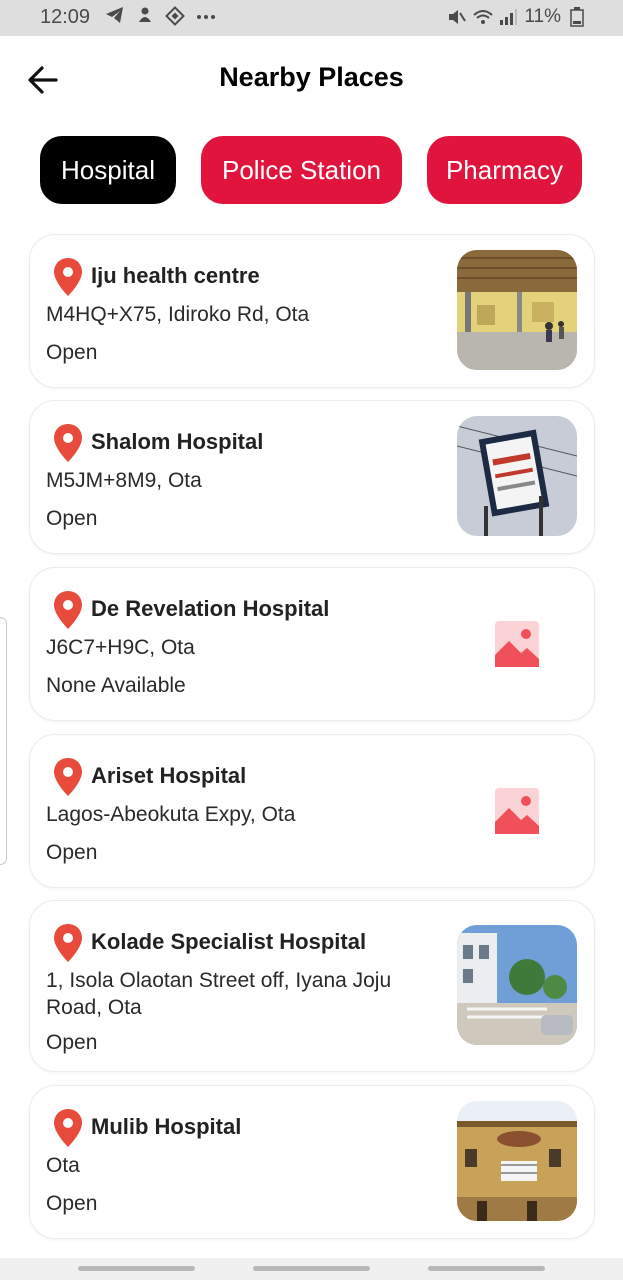 This screenshot has width=623, height=1280. I want to click on place-address: M5JM+8M9, Ota, so click(124, 480).